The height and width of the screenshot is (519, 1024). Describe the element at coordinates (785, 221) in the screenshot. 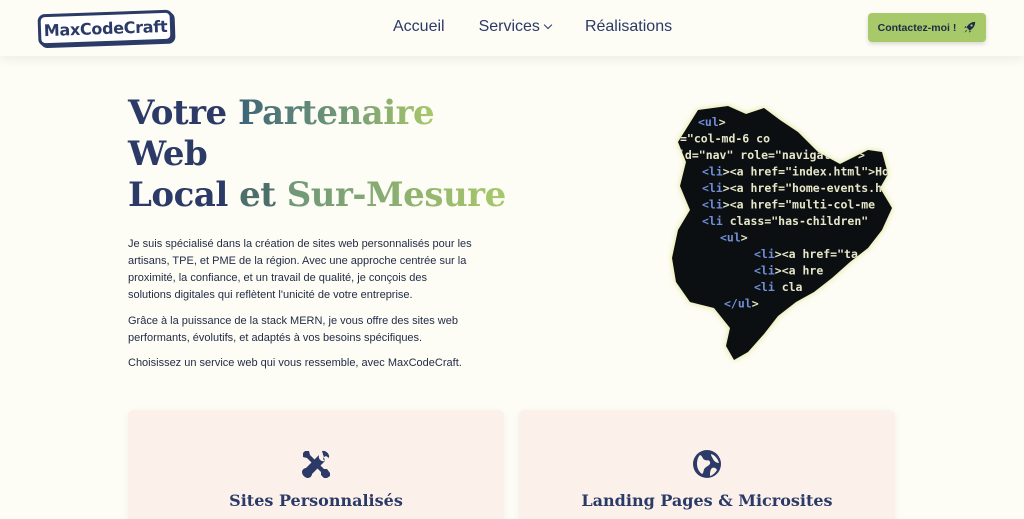

I see `code-line: <li class="has-children"` at that location.